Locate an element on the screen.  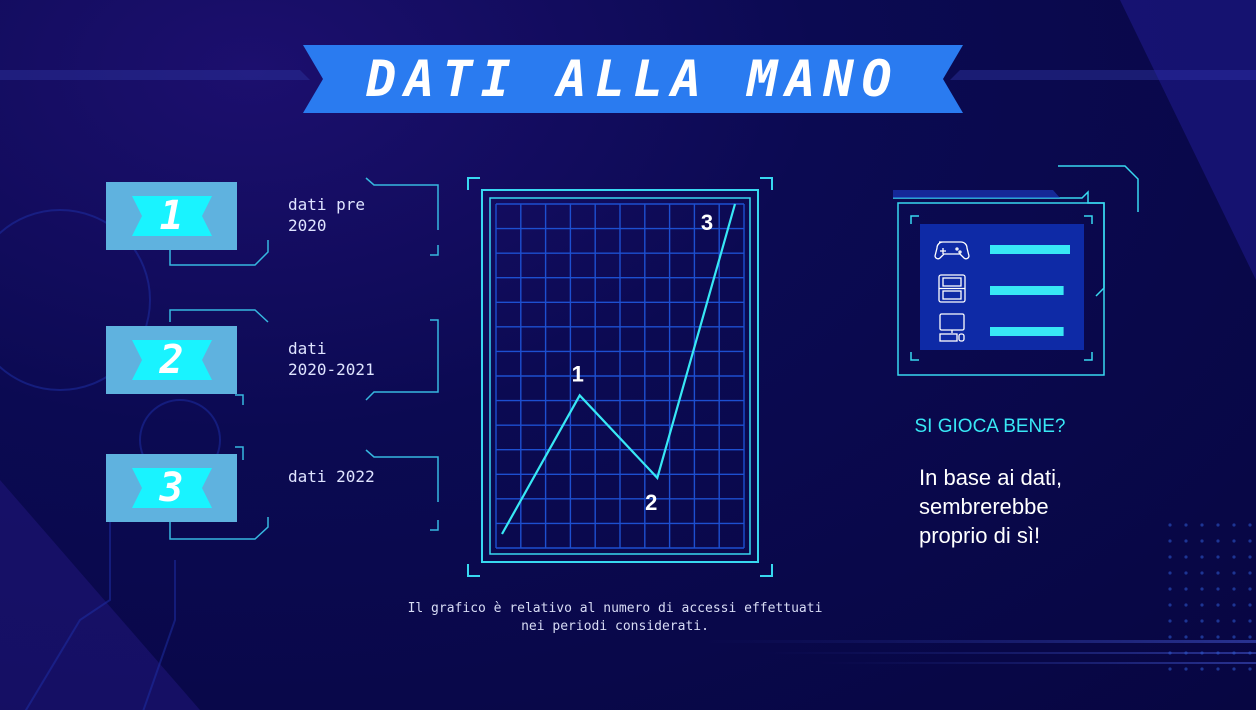
period-label-1: dati pre 2020 is located at coordinates (327, 215).